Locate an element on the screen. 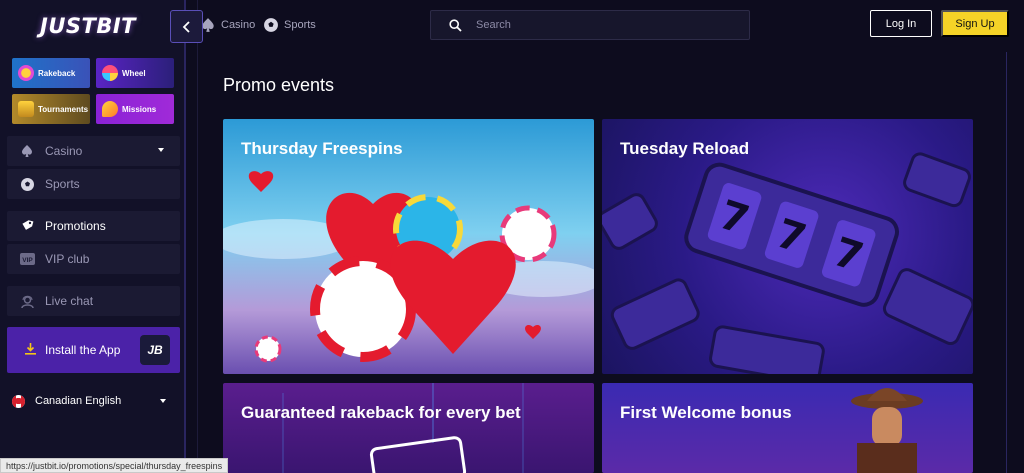 This screenshot has height=473, width=1024. tile-missions: Missions is located at coordinates (135, 109).